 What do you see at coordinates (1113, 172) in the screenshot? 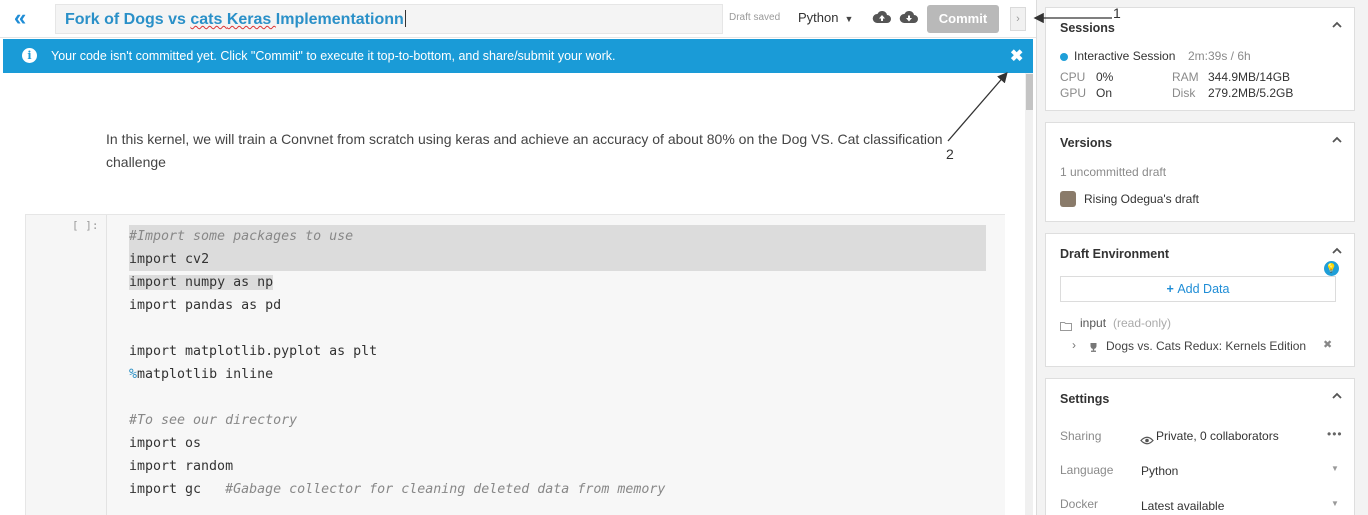
I see `uncommitted-draft-count: 1 uncommitted draft` at bounding box center [1113, 172].